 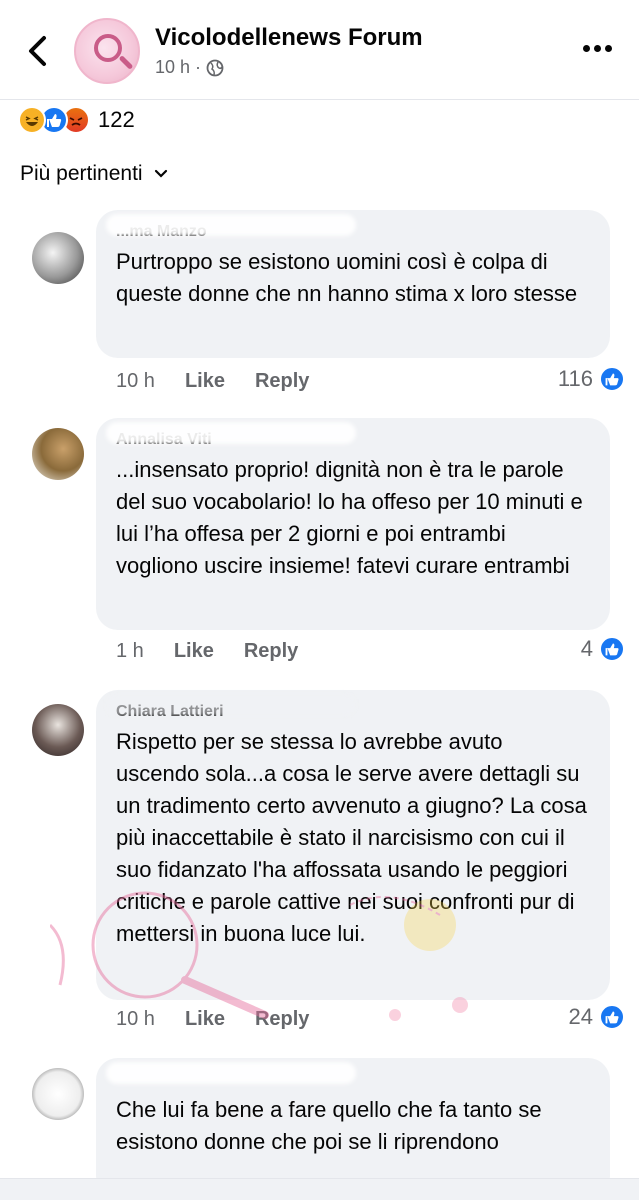 I want to click on reaction-count: 122, so click(x=116, y=119).